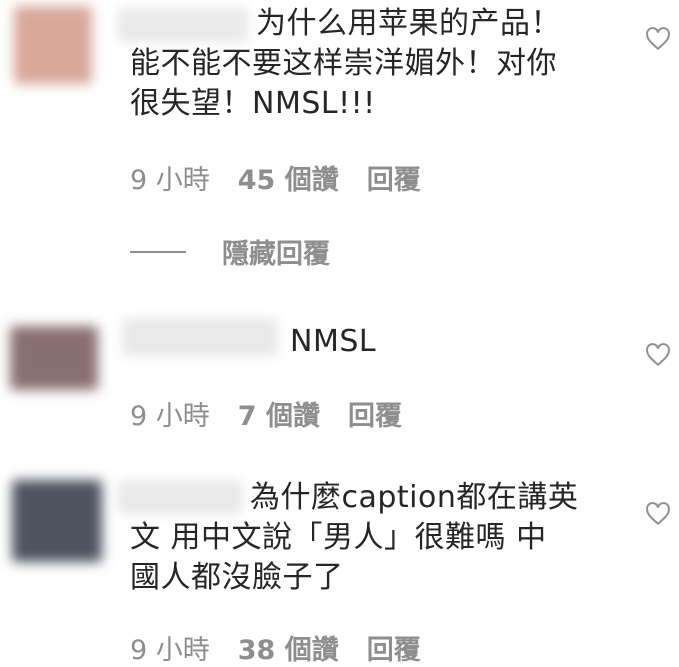  I want to click on divider-line, so click(158, 251).